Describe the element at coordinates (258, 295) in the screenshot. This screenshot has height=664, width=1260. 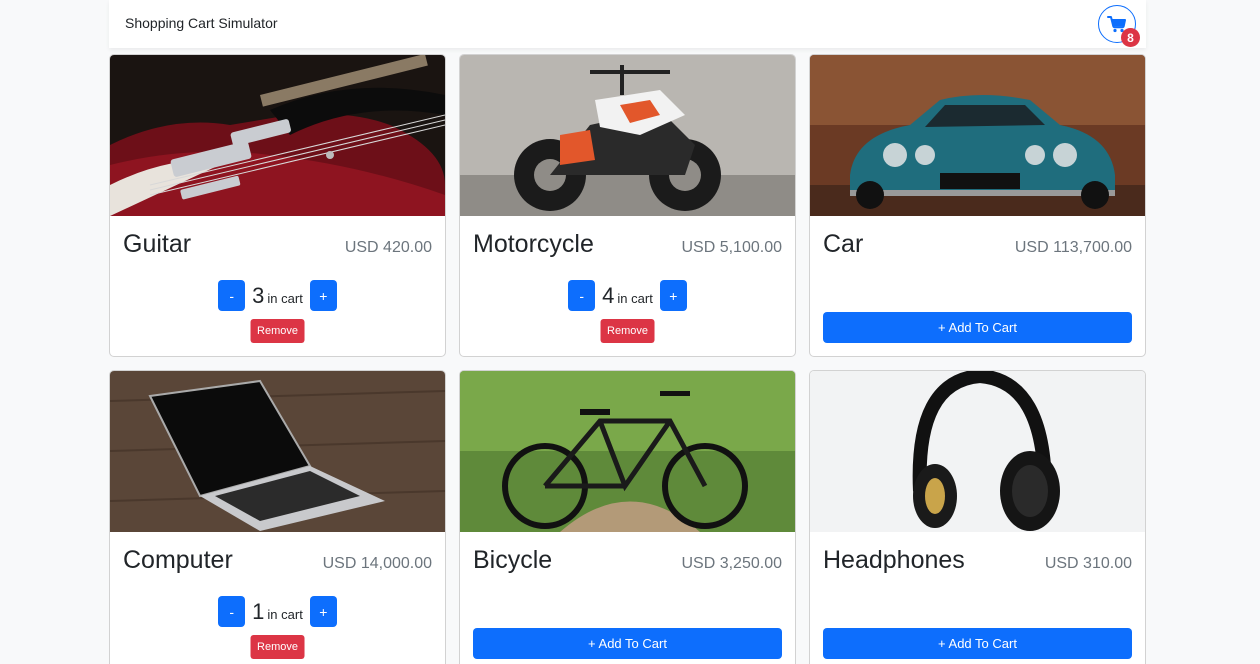
I see `cart-quantity: 3` at that location.